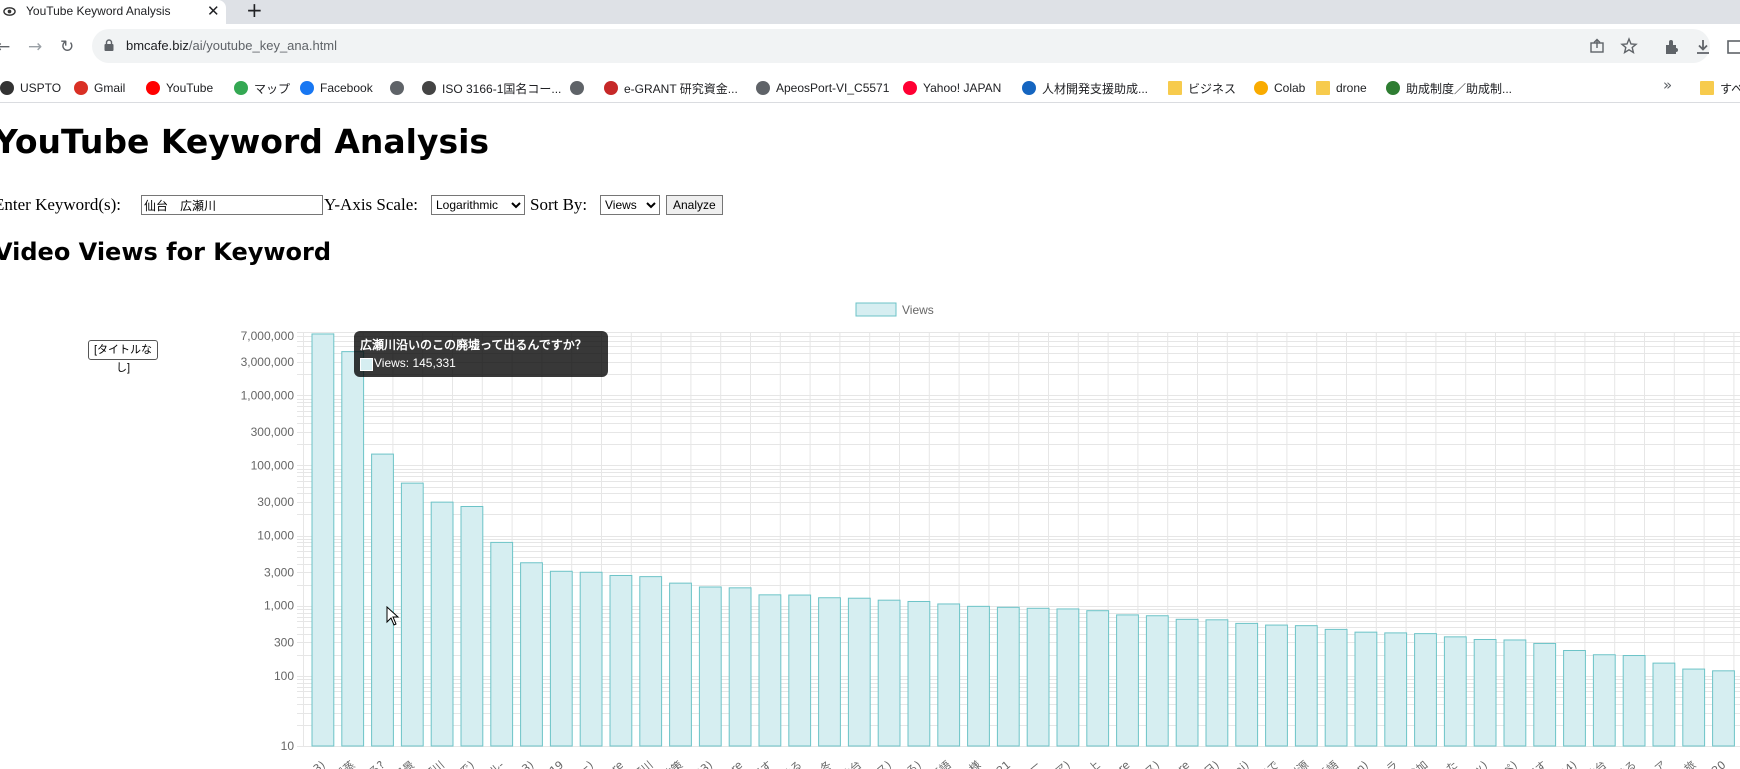 This screenshot has height=769, width=1740. I want to click on tab-title: YouTube Keyword Analysis, so click(98, 11).